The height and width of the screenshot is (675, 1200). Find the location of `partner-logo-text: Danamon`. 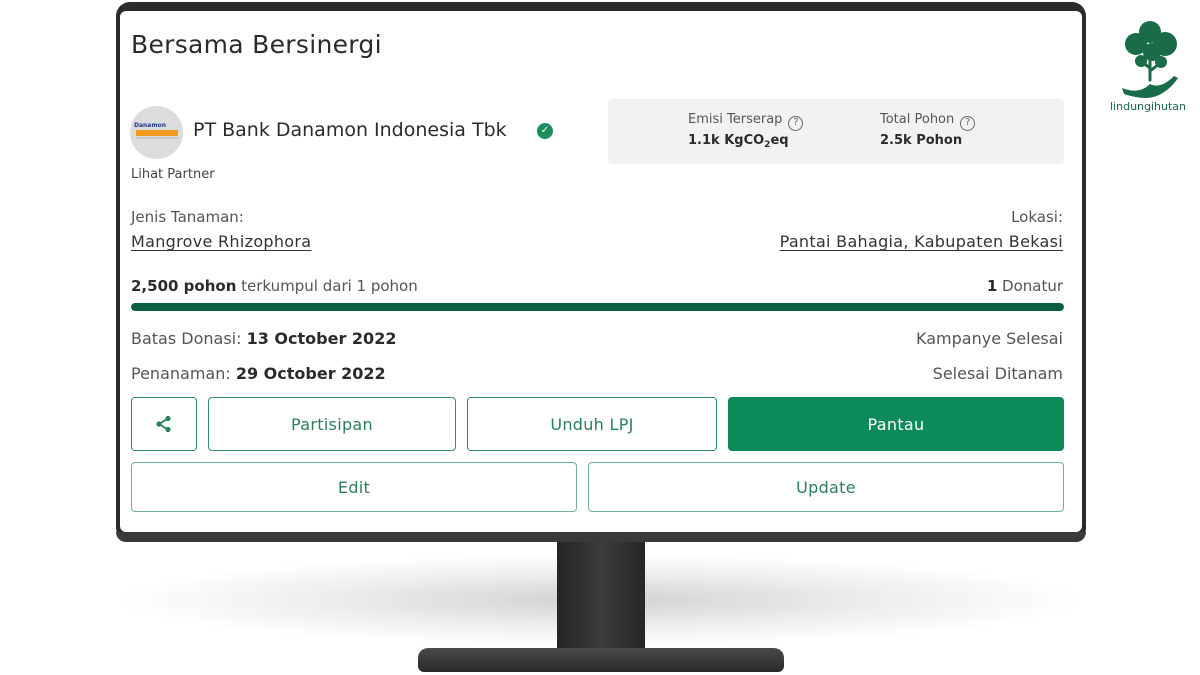

partner-logo-text: Danamon is located at coordinates (150, 125).